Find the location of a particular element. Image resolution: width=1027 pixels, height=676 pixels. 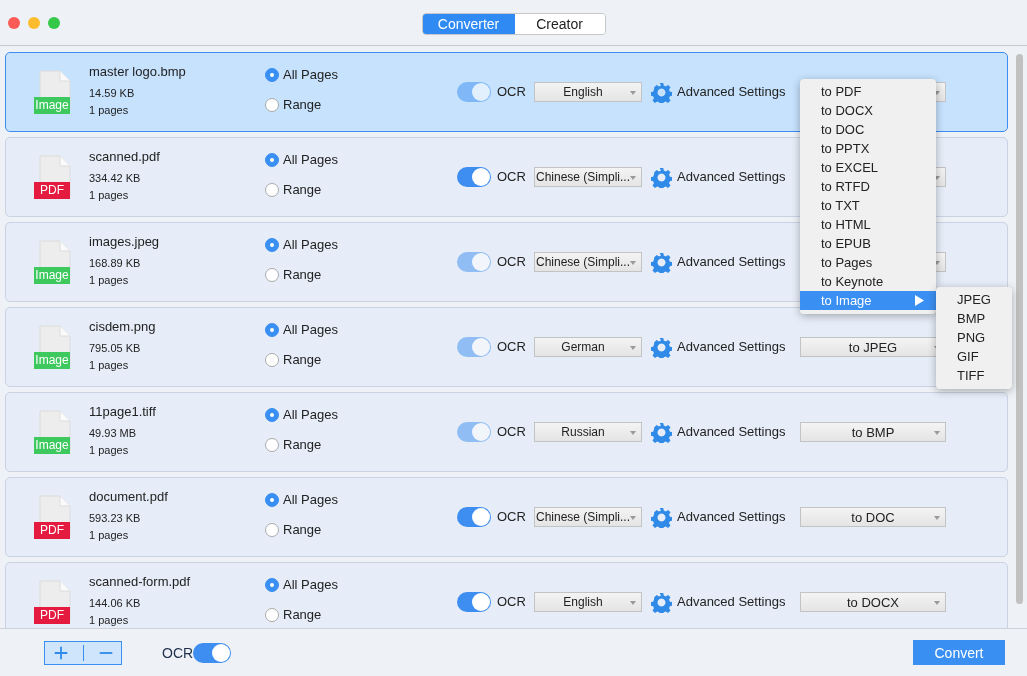

file-size: 49.93 MB is located at coordinates (113, 433).